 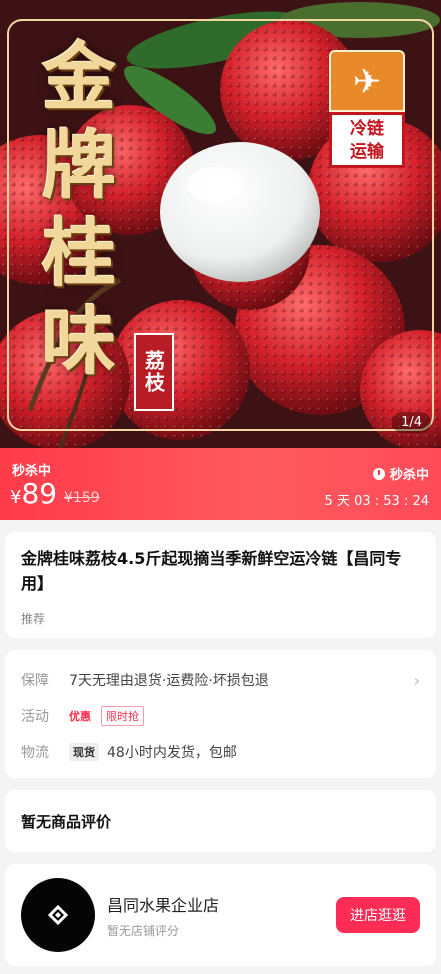 I want to click on logistics-value: 48小时内发货，包邮, so click(x=172, y=753).